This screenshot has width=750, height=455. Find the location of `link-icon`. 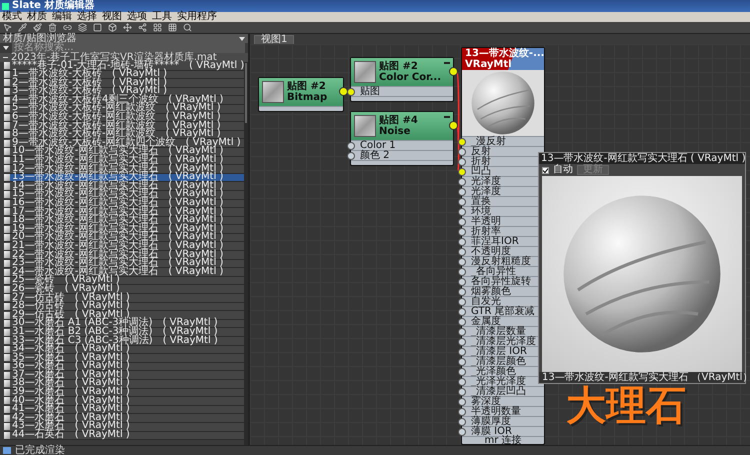

link-icon is located at coordinates (67, 27).